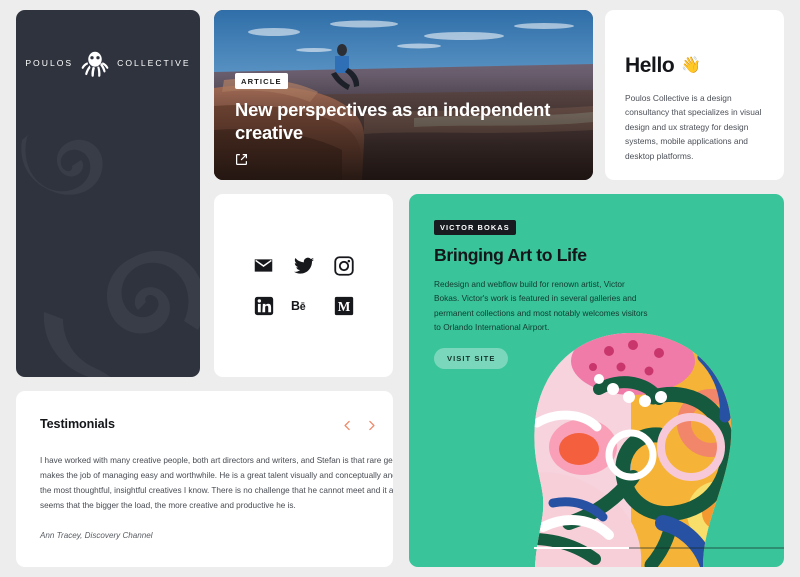 The height and width of the screenshot is (577, 800). I want to click on intro-heading-row: Hello 👋, so click(695, 66).